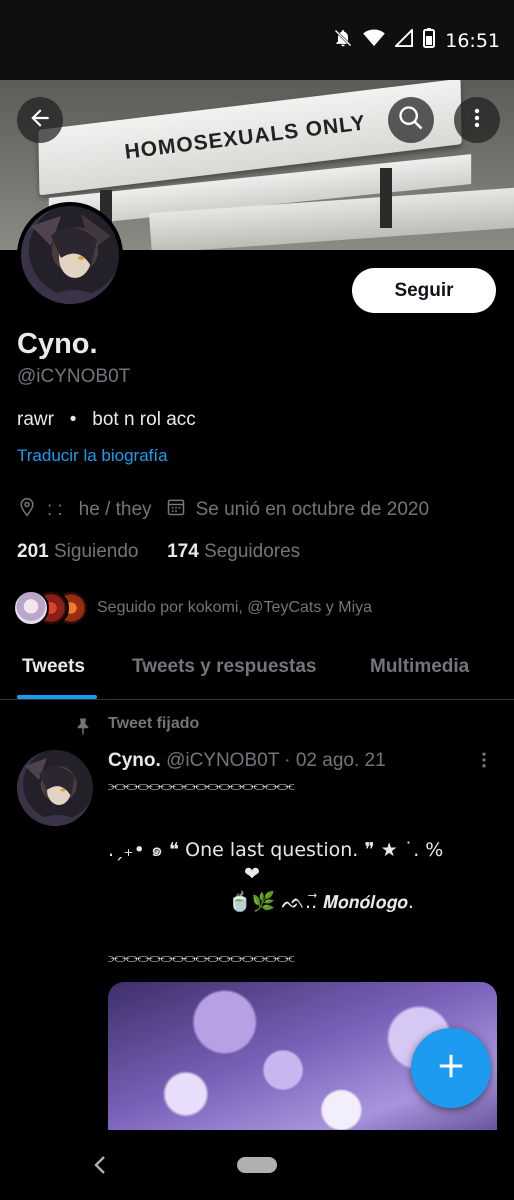  I want to click on back-button, so click(40, 120).